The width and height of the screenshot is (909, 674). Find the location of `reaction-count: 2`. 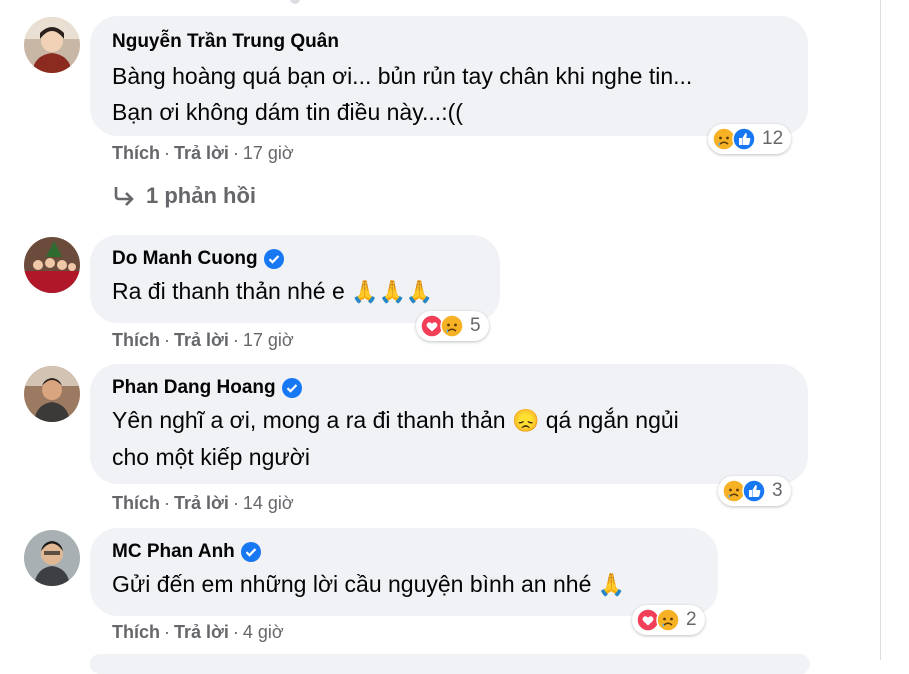

reaction-count: 2 is located at coordinates (691, 619).